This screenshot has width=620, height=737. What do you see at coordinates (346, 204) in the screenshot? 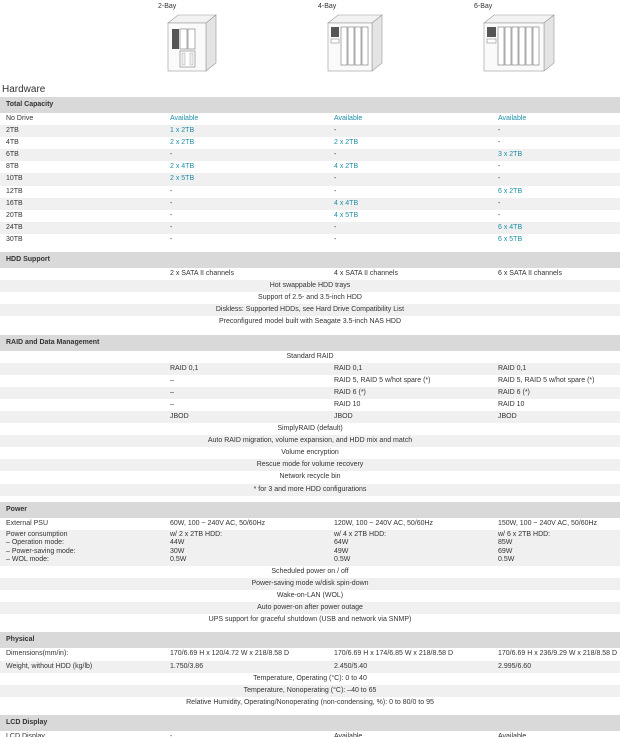
I see `cell-value: 4 x 4TB` at bounding box center [346, 204].